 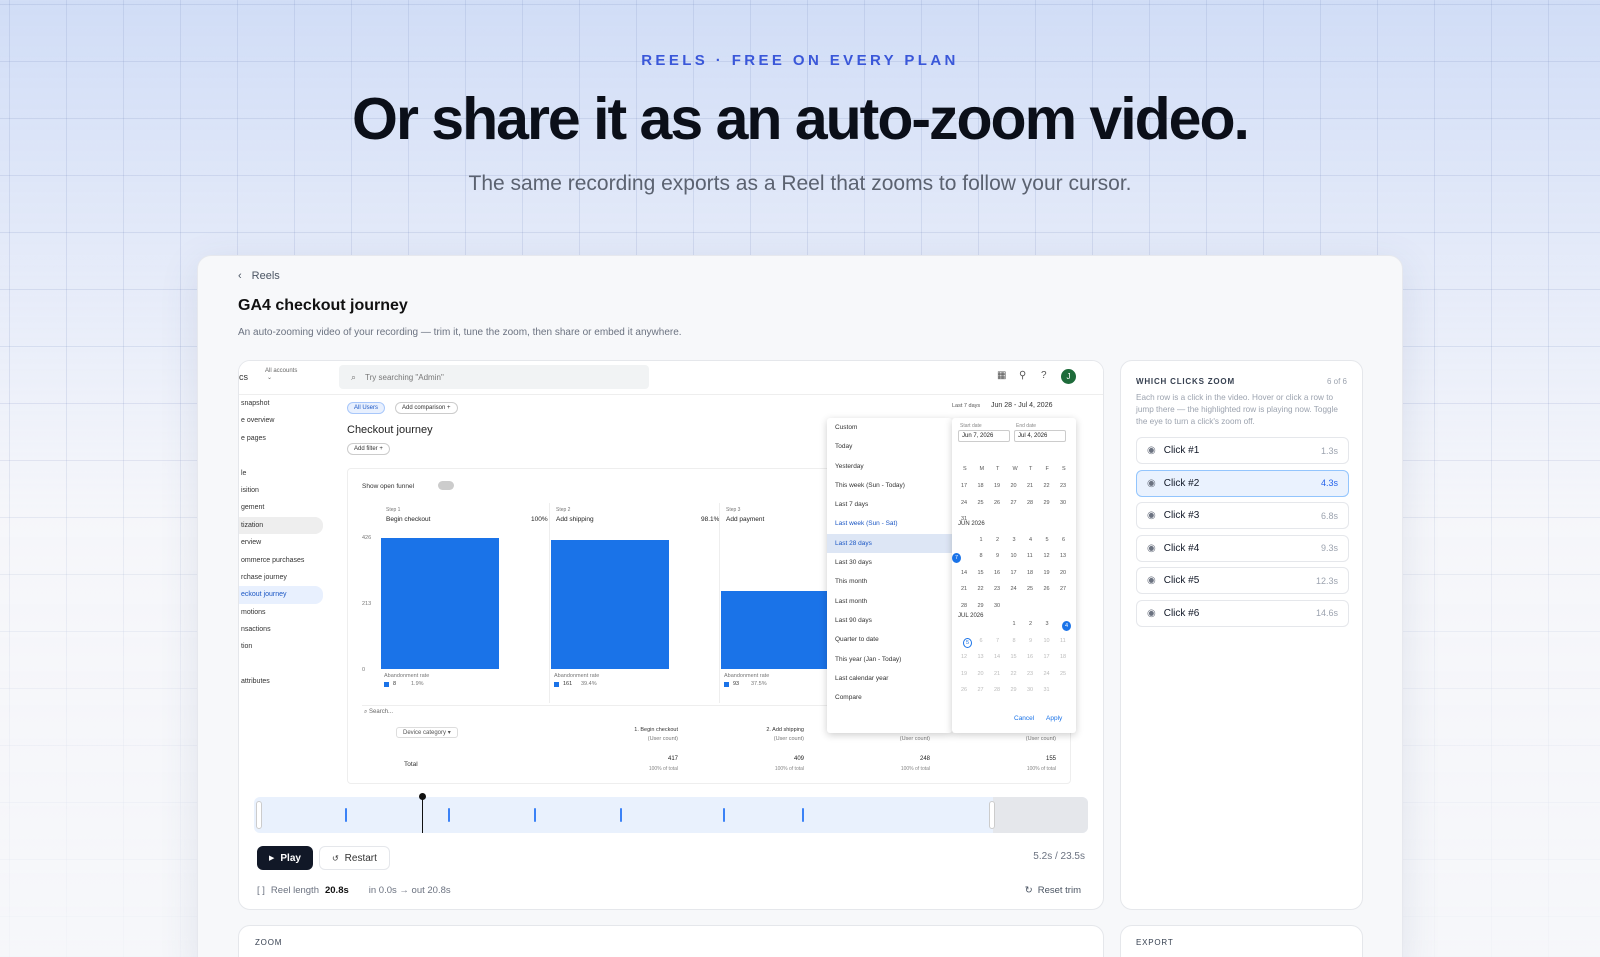 I want to click on trim-timeline, so click(x=671, y=813).